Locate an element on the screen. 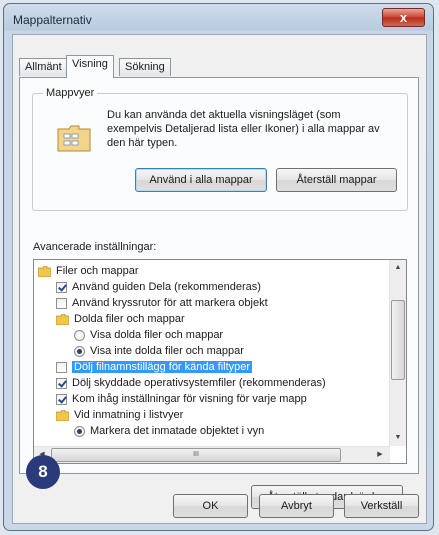  tree-folder-hidden-files: Dolda filer och mappar is located at coordinates (120, 319).